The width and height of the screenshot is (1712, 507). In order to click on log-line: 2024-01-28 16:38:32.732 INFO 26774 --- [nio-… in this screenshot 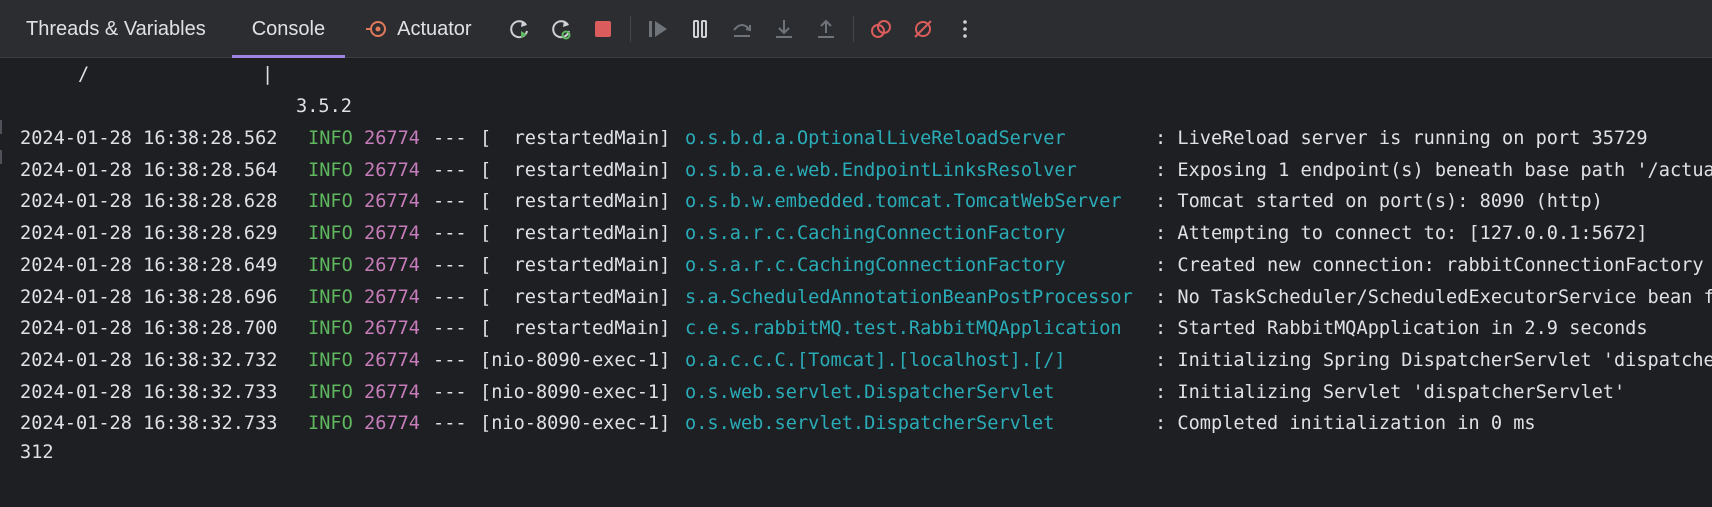, I will do `click(856, 361)`.